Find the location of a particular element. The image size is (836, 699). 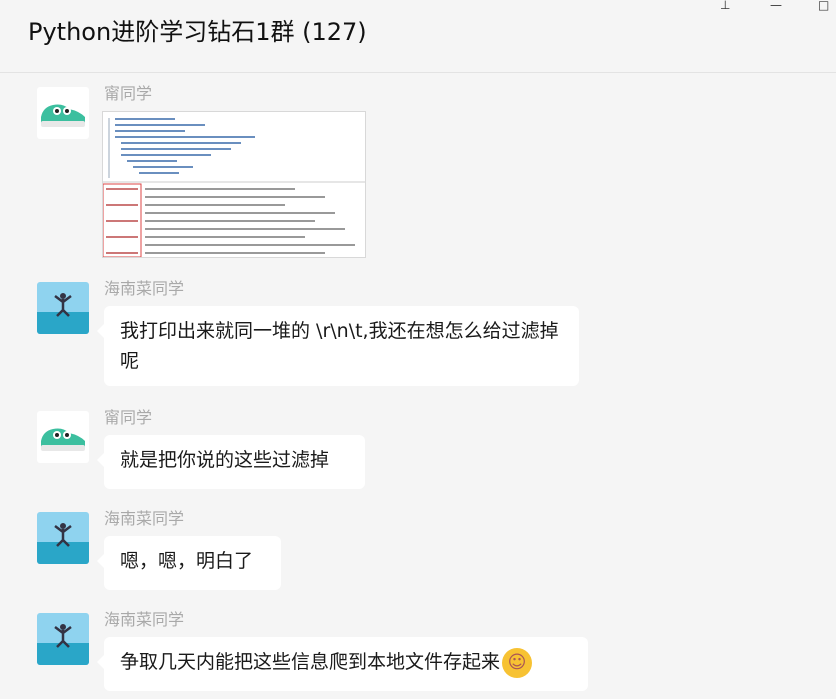

minimize-icon: — is located at coordinates (776, 5).